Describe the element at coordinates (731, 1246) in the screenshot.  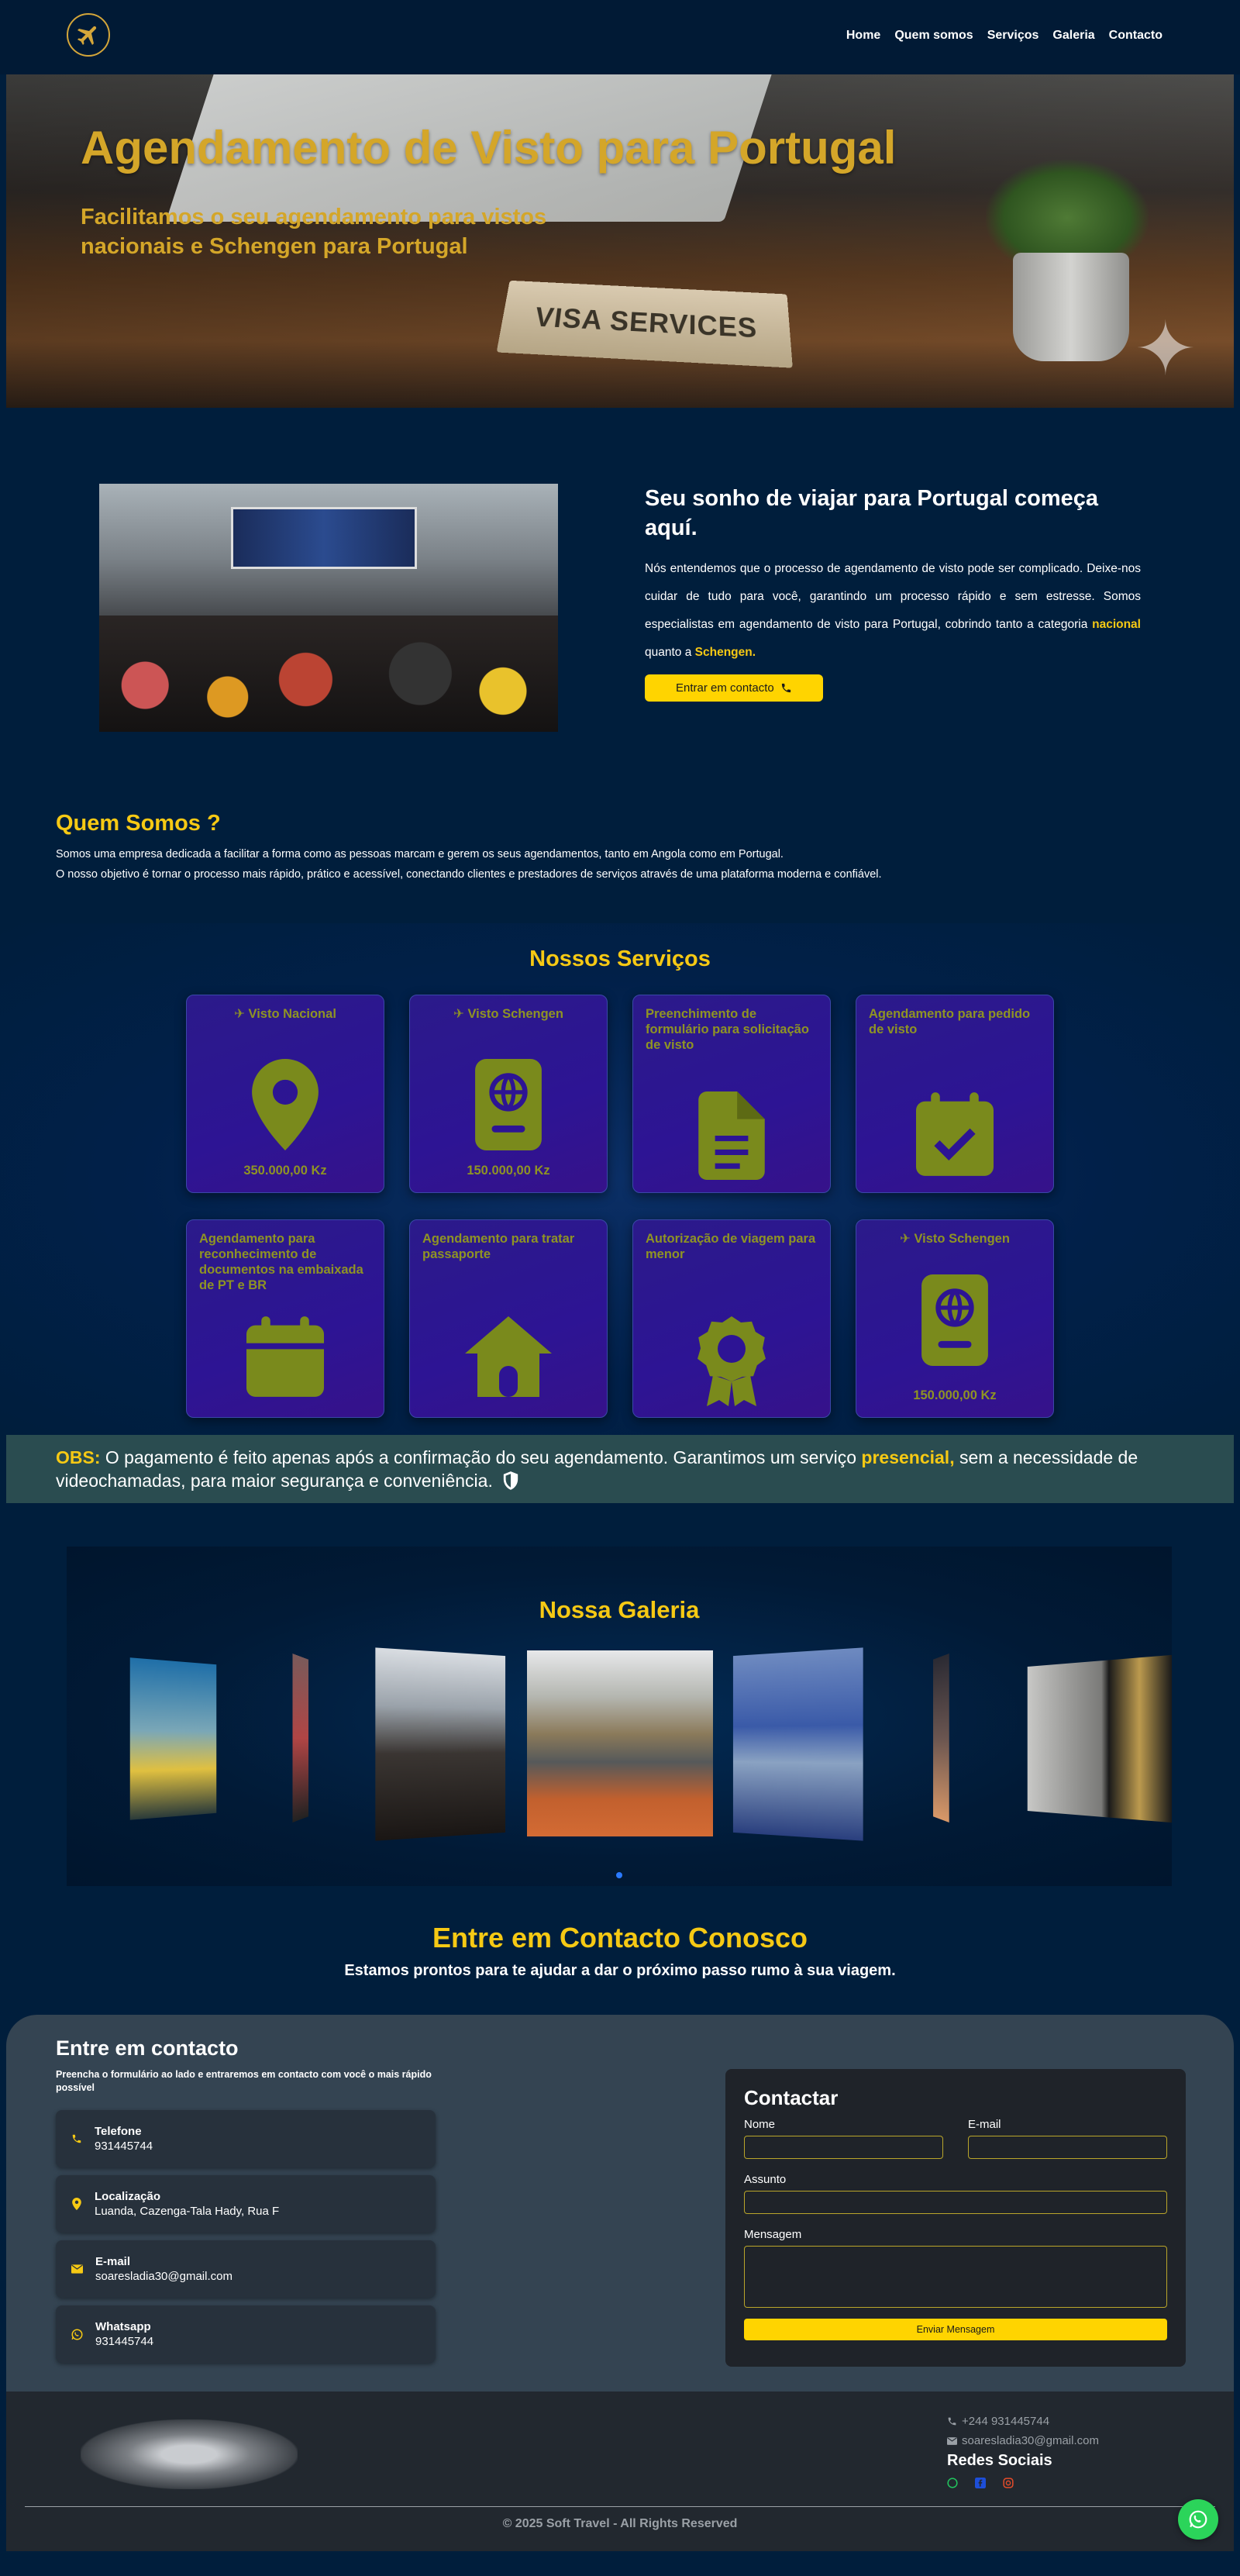
I see `service-title: Autorização de viagem para menor` at that location.